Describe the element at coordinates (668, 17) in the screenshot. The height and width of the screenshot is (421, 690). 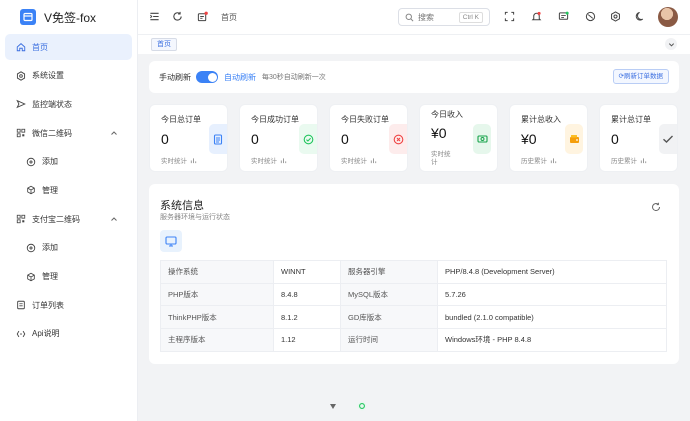
I see `avatar` at that location.